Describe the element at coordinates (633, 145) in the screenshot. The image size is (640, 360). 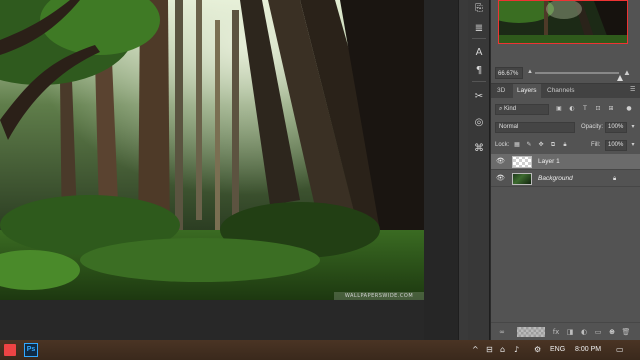
I see `fill-dropdown-icon: ▾` at that location.